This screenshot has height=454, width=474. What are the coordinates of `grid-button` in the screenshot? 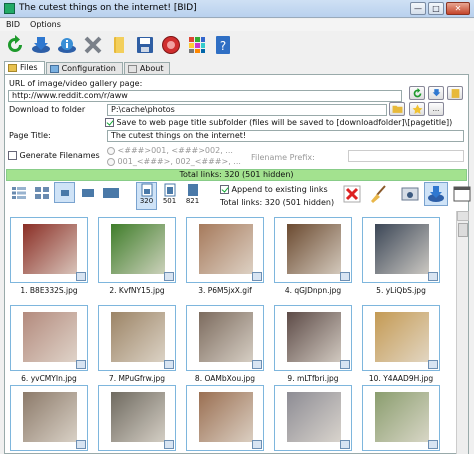 It's located at (196, 45).